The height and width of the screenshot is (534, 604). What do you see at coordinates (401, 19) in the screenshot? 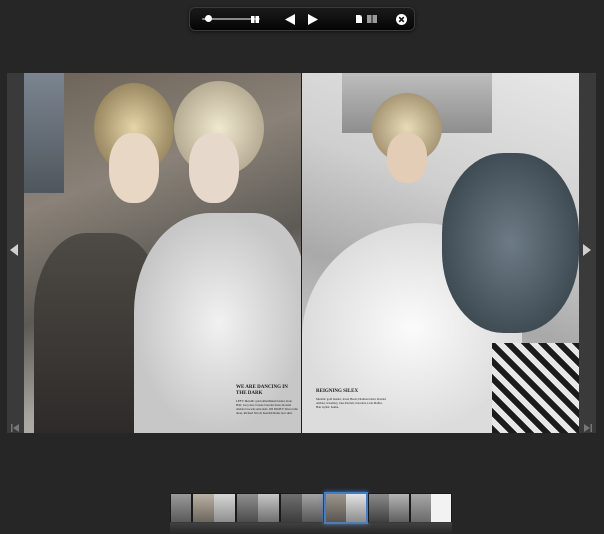
I see `close-icon` at bounding box center [401, 19].